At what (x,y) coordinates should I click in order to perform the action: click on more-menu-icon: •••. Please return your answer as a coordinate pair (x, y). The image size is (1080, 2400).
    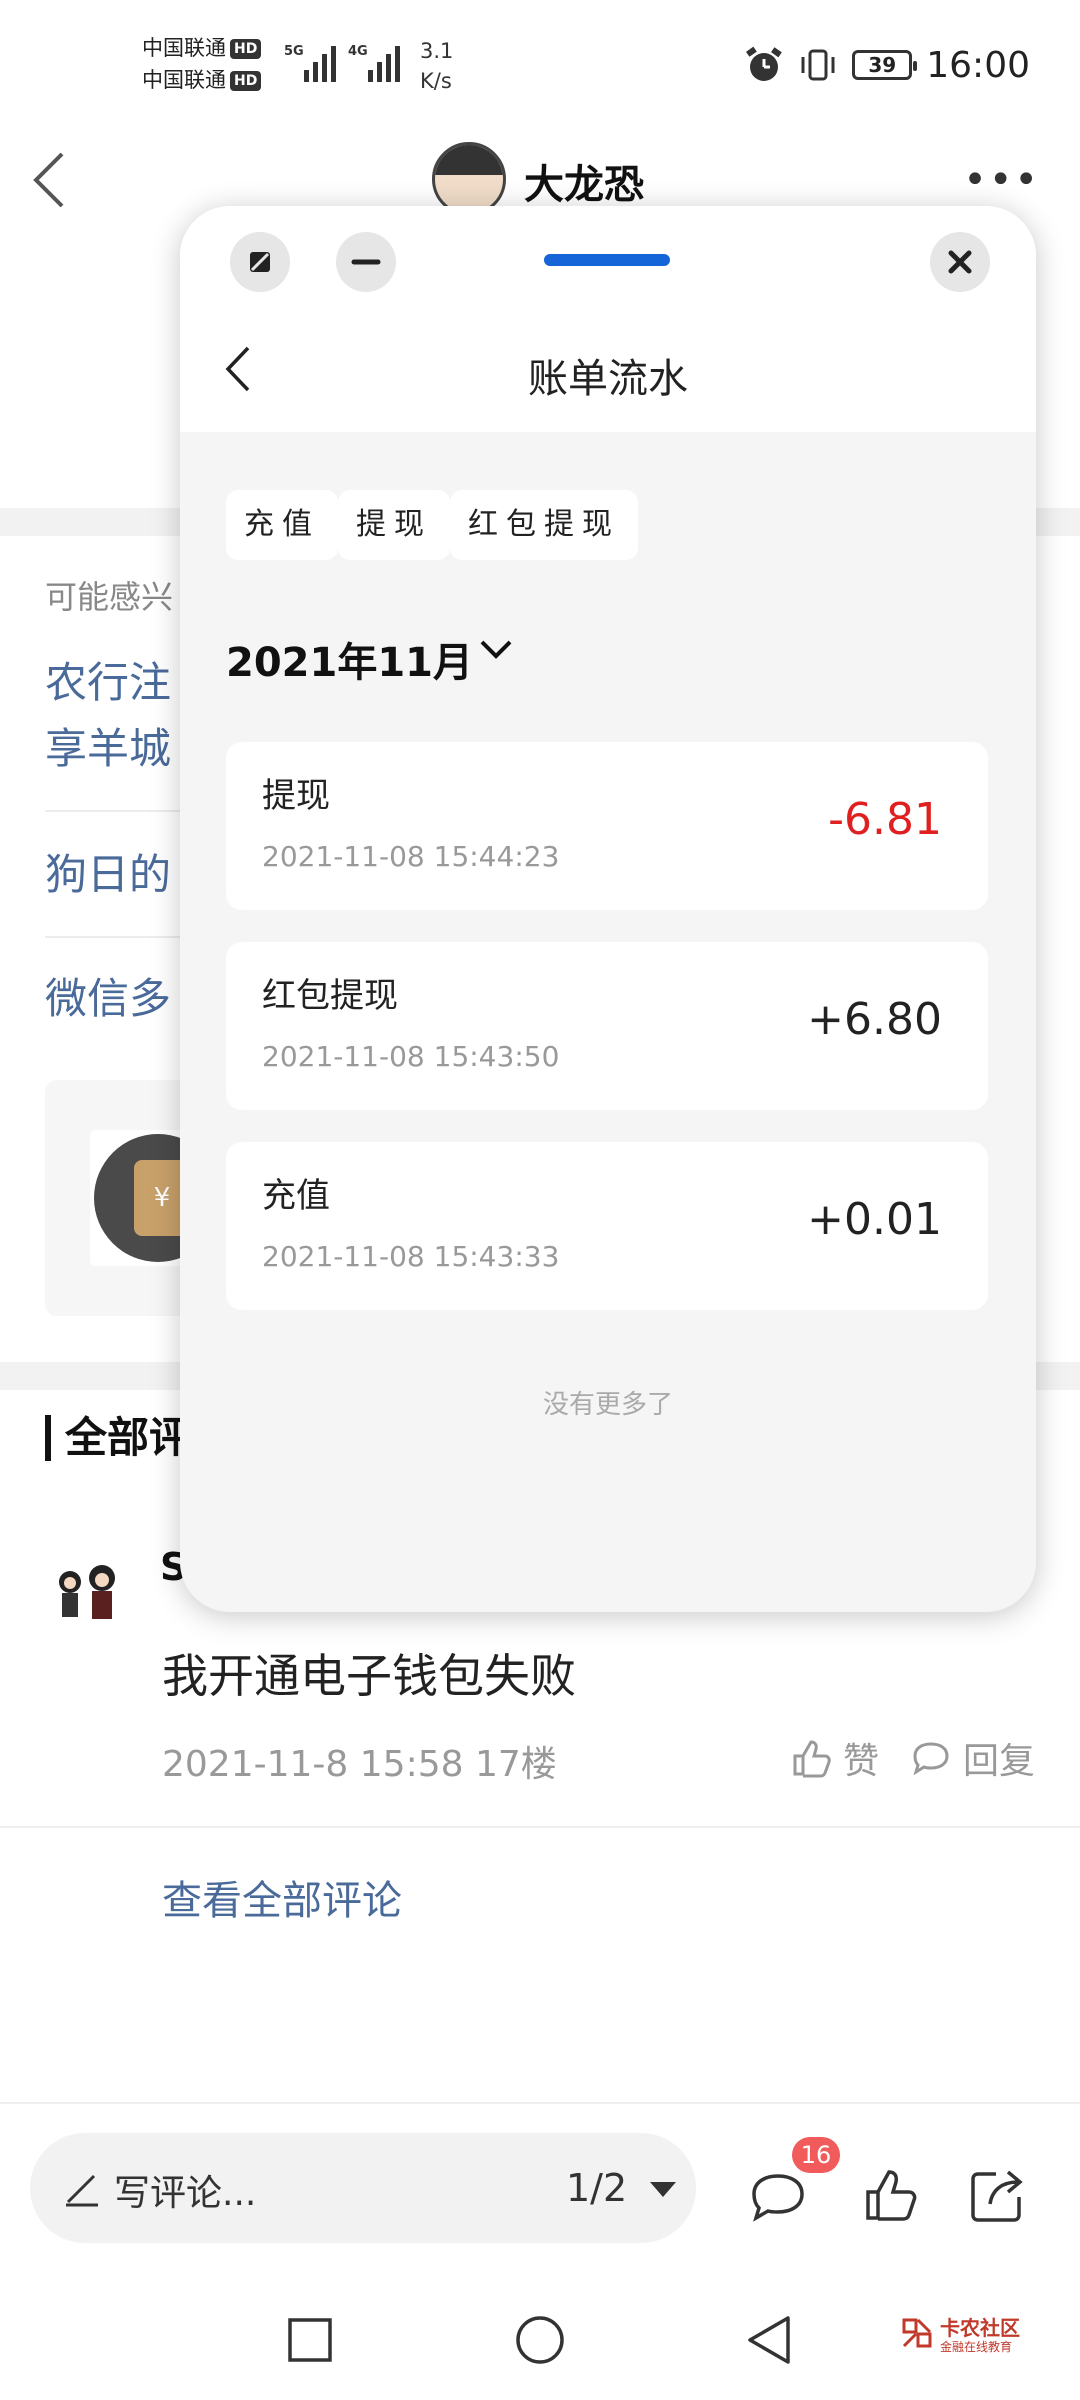
    Looking at the image, I should click on (1001, 180).